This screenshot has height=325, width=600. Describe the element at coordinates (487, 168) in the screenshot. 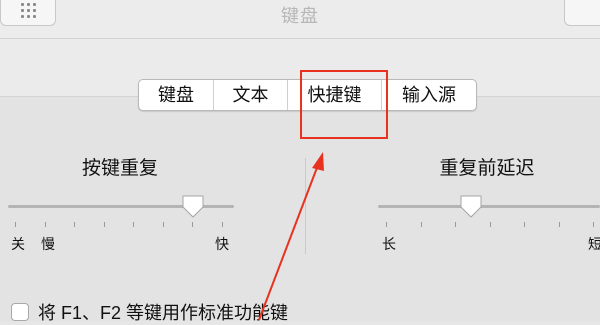

I see `repeat-delay-title: 重复前延迟` at that location.